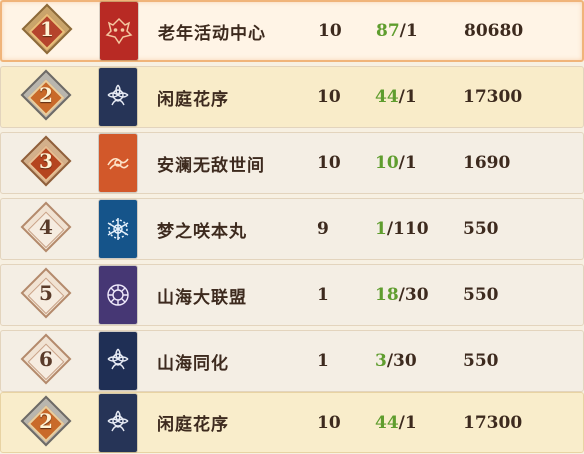  What do you see at coordinates (487, 163) in the screenshot?
I see `guild-score: 1690` at bounding box center [487, 163].